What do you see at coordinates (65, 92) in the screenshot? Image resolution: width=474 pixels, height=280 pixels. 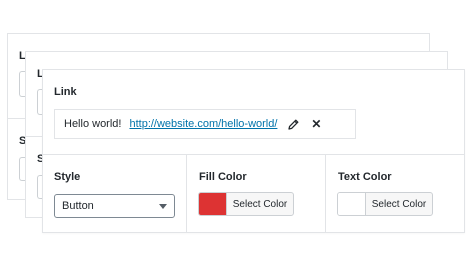 I see `link-label: Link` at bounding box center [65, 92].